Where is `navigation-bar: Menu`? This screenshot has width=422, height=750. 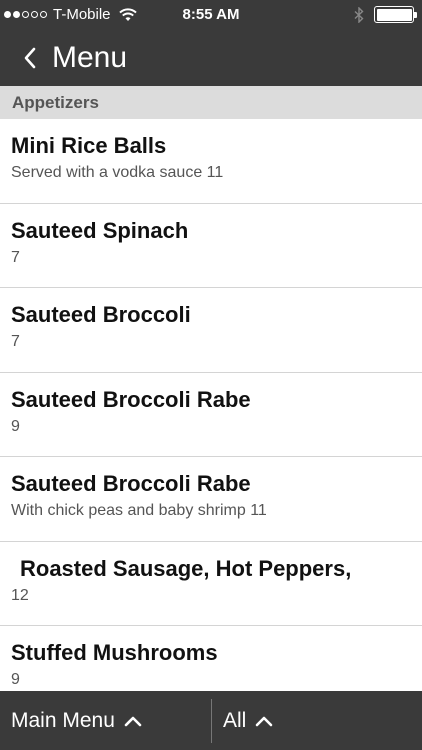 navigation-bar: Menu is located at coordinates (211, 58).